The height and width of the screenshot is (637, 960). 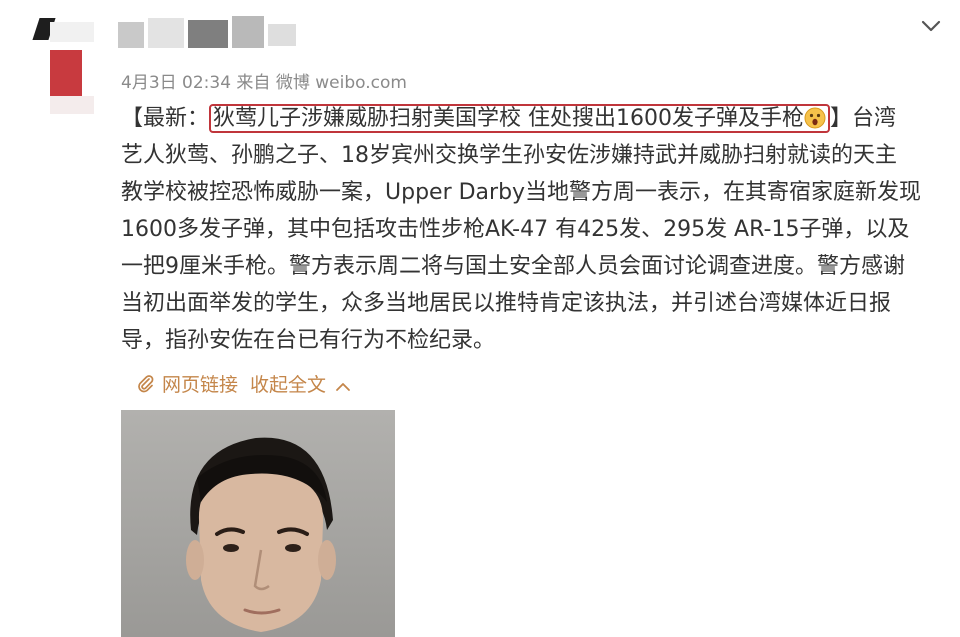 I want to click on chevron-down-icon, so click(x=931, y=26).